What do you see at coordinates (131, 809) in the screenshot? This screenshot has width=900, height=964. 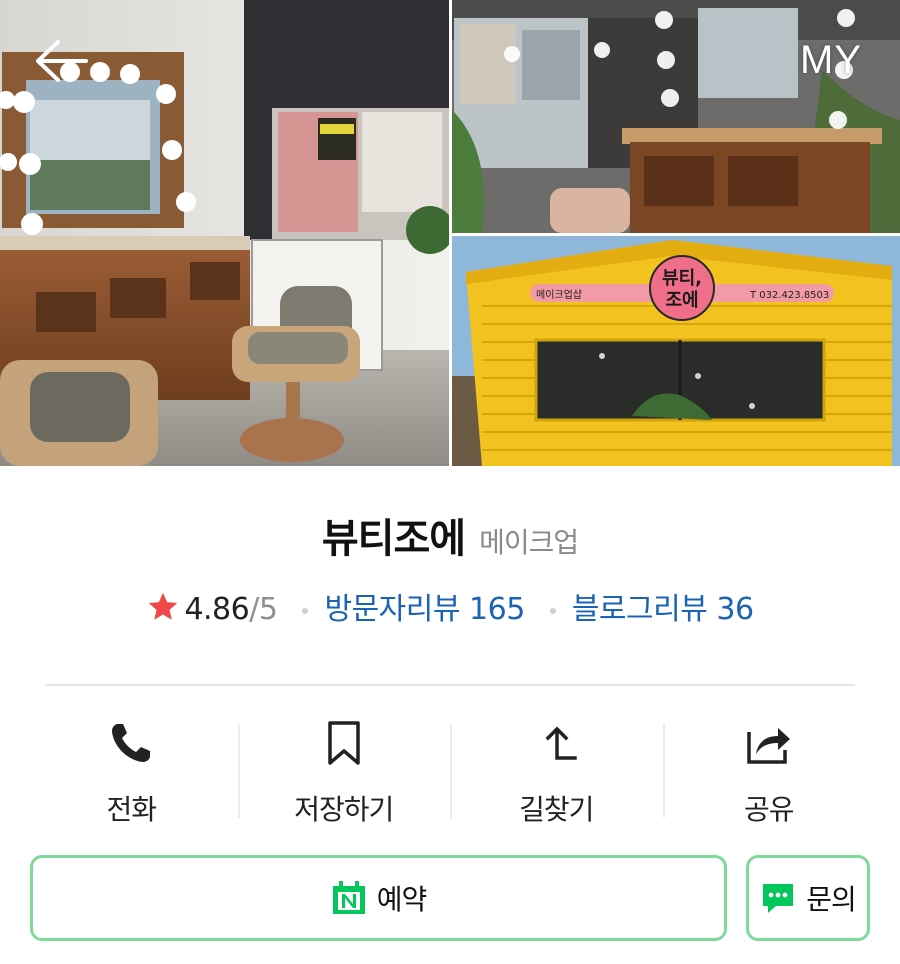 I see `call-label: 전화` at bounding box center [131, 809].